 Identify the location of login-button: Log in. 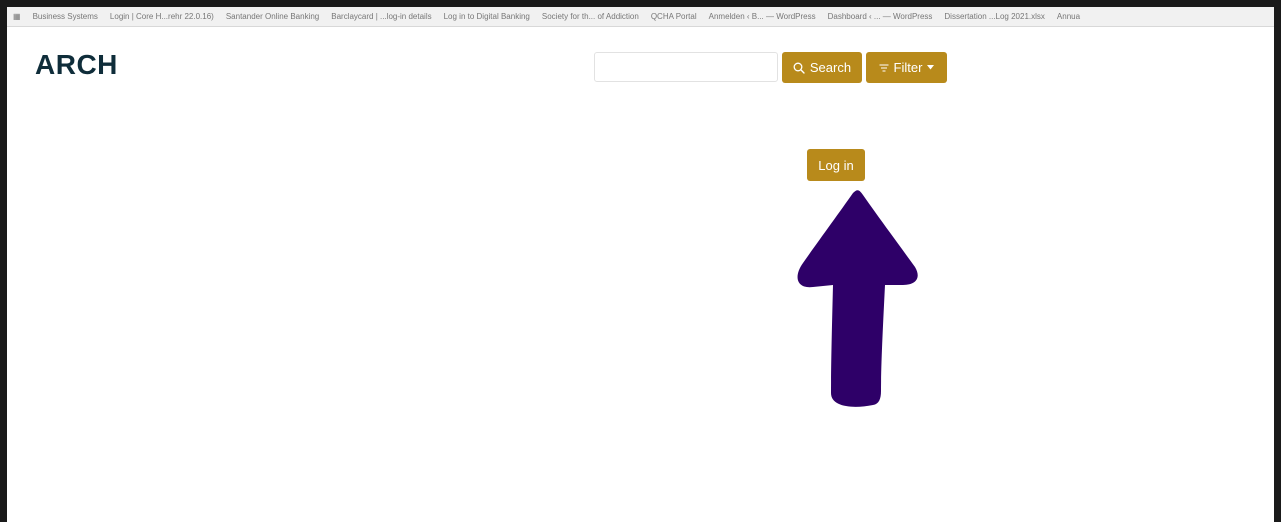
(836, 165).